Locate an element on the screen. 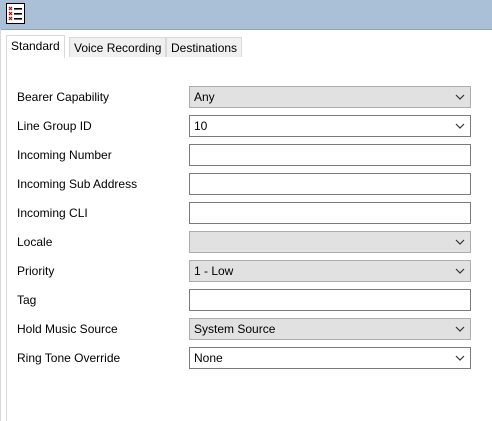  locale-label: Locale is located at coordinates (35, 242).